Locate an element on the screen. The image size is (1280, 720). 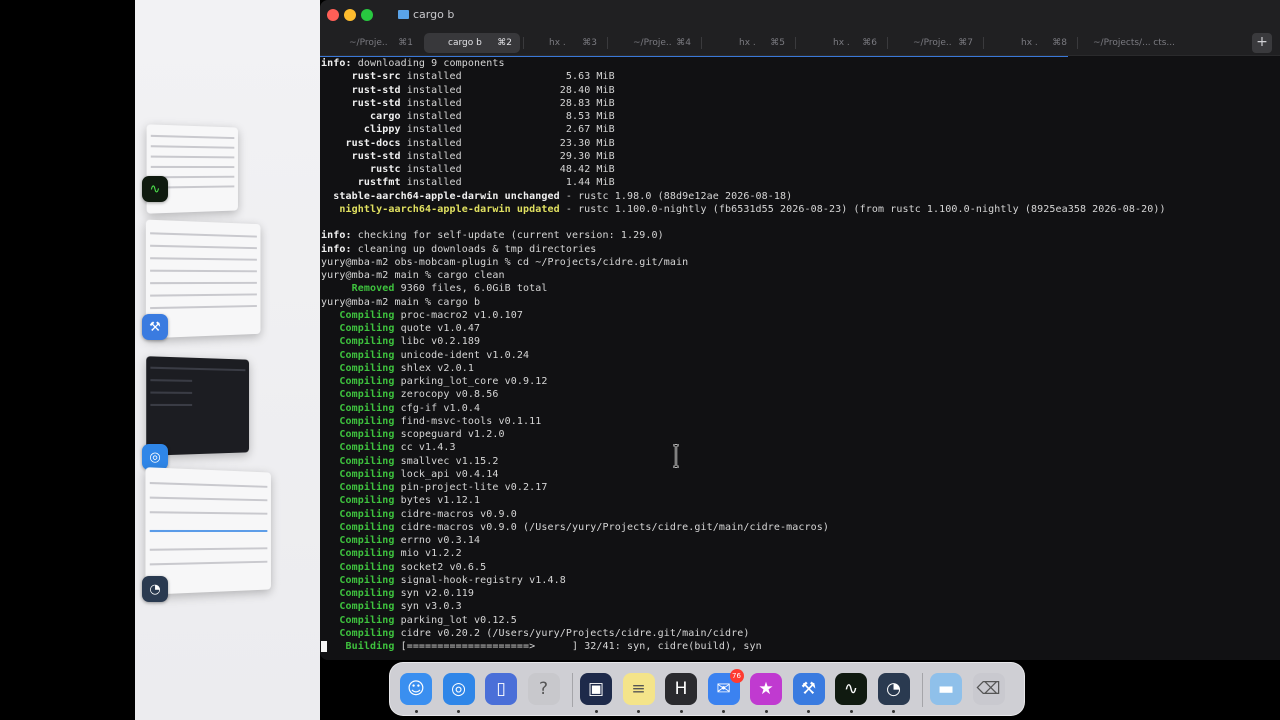
terminal-text: yury@mba-m2 main % cargo b is located at coordinates (401, 302).